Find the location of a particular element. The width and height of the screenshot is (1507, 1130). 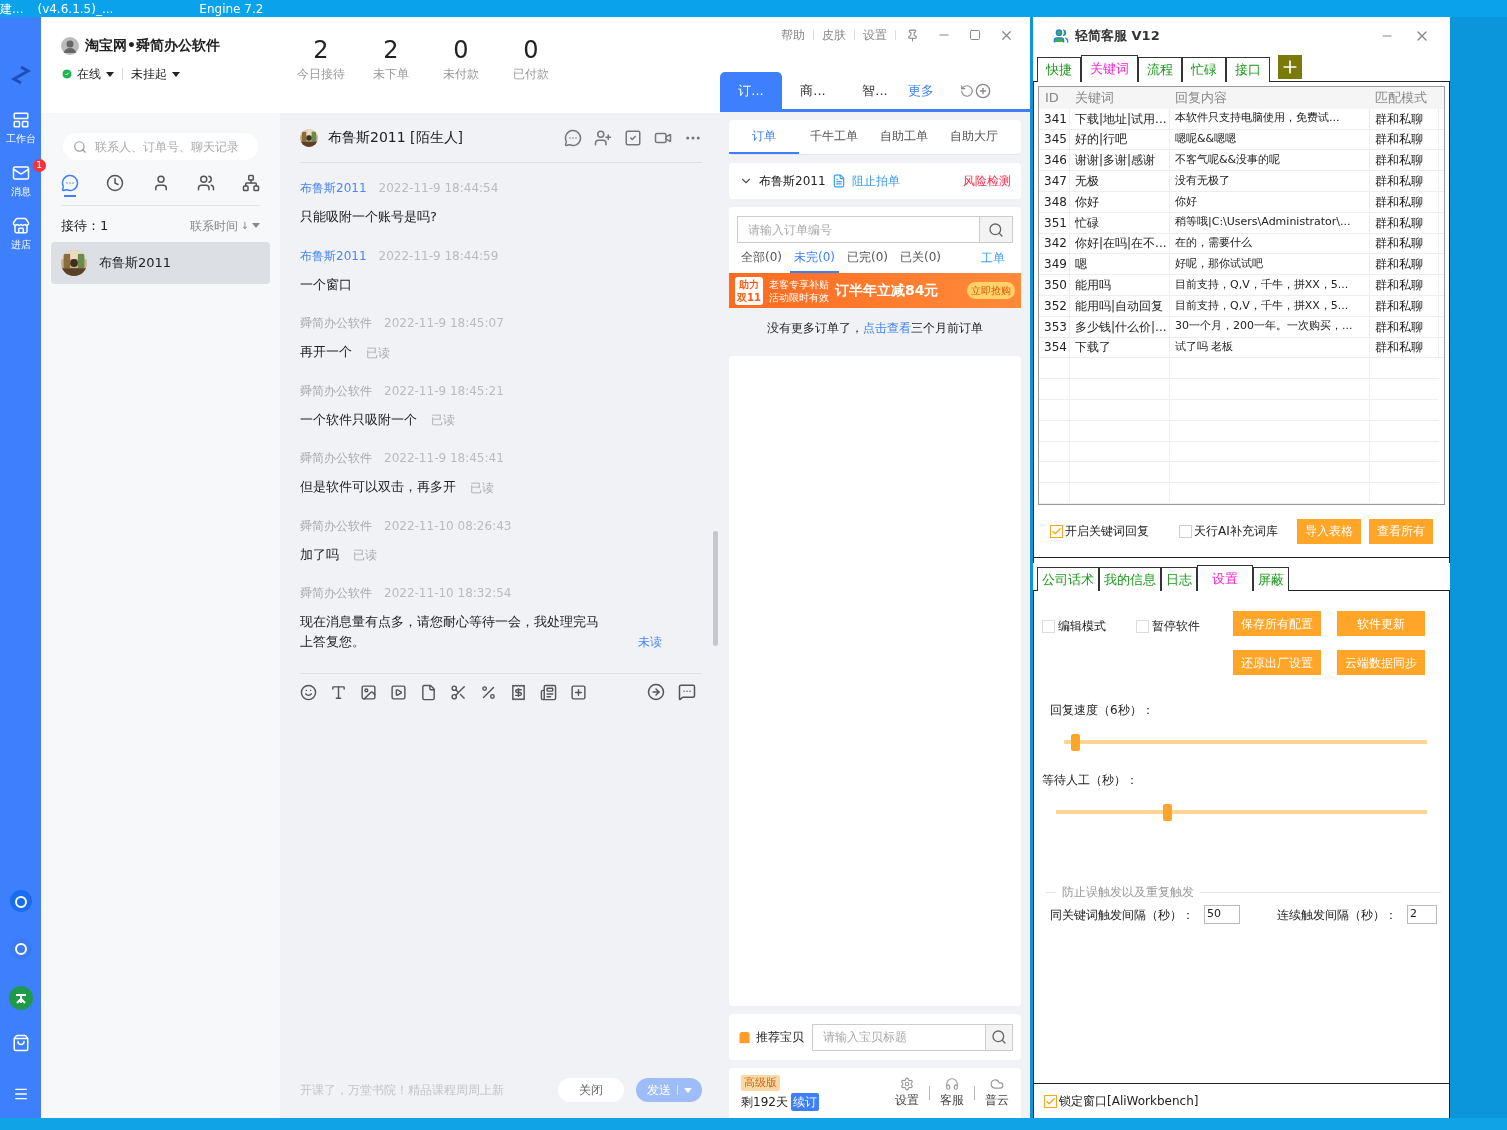

action-button: 导入表格 is located at coordinates (1329, 531).